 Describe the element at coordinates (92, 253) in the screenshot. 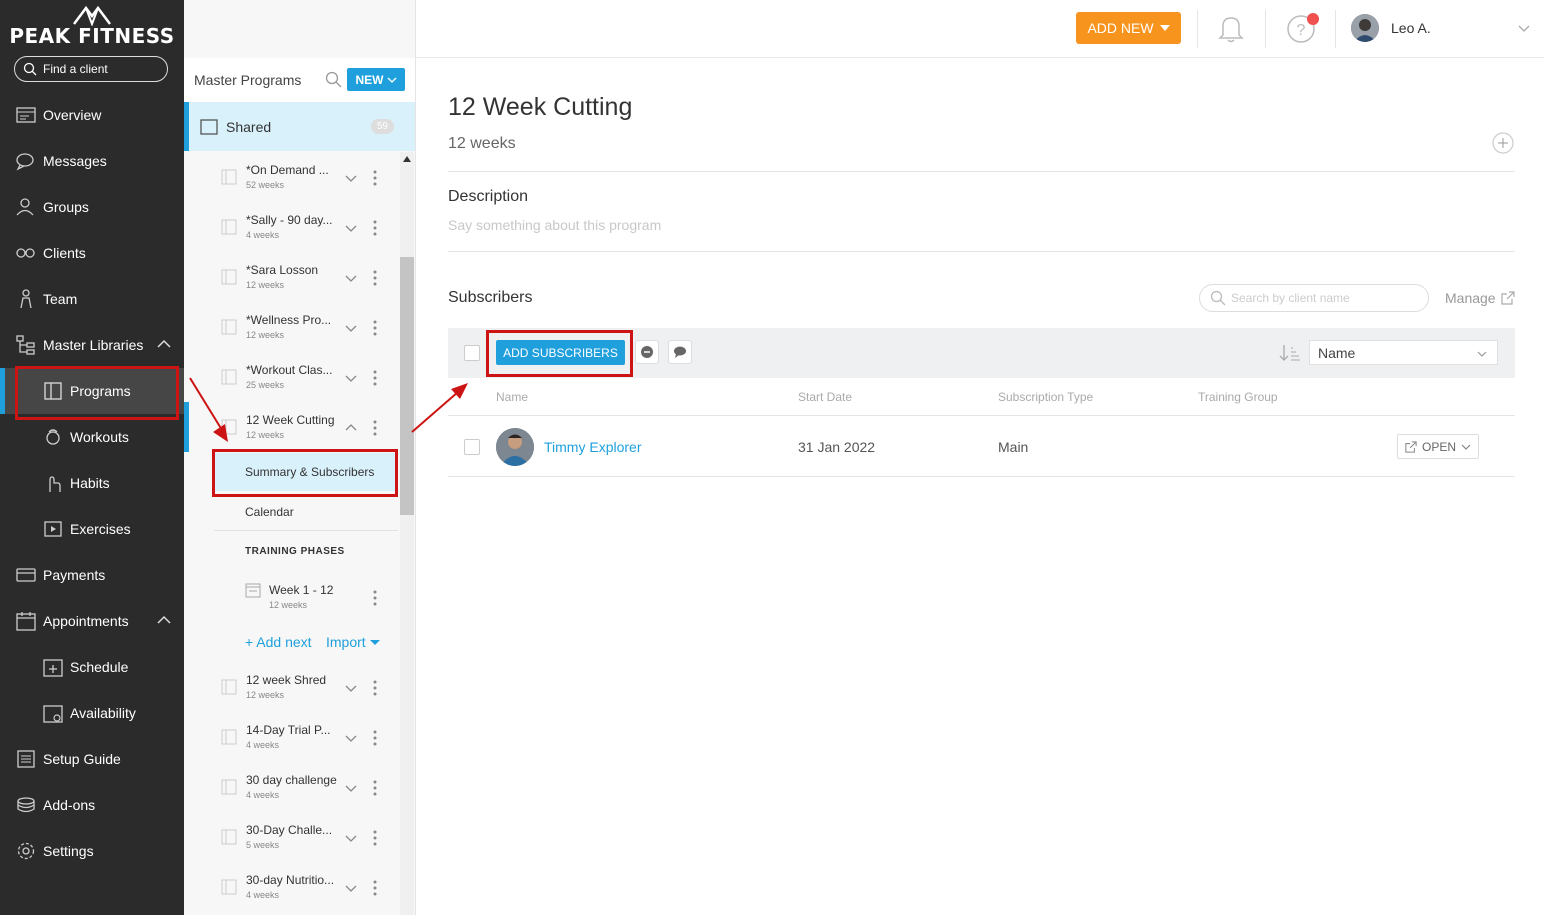

I see `nav-clients: Clients` at that location.